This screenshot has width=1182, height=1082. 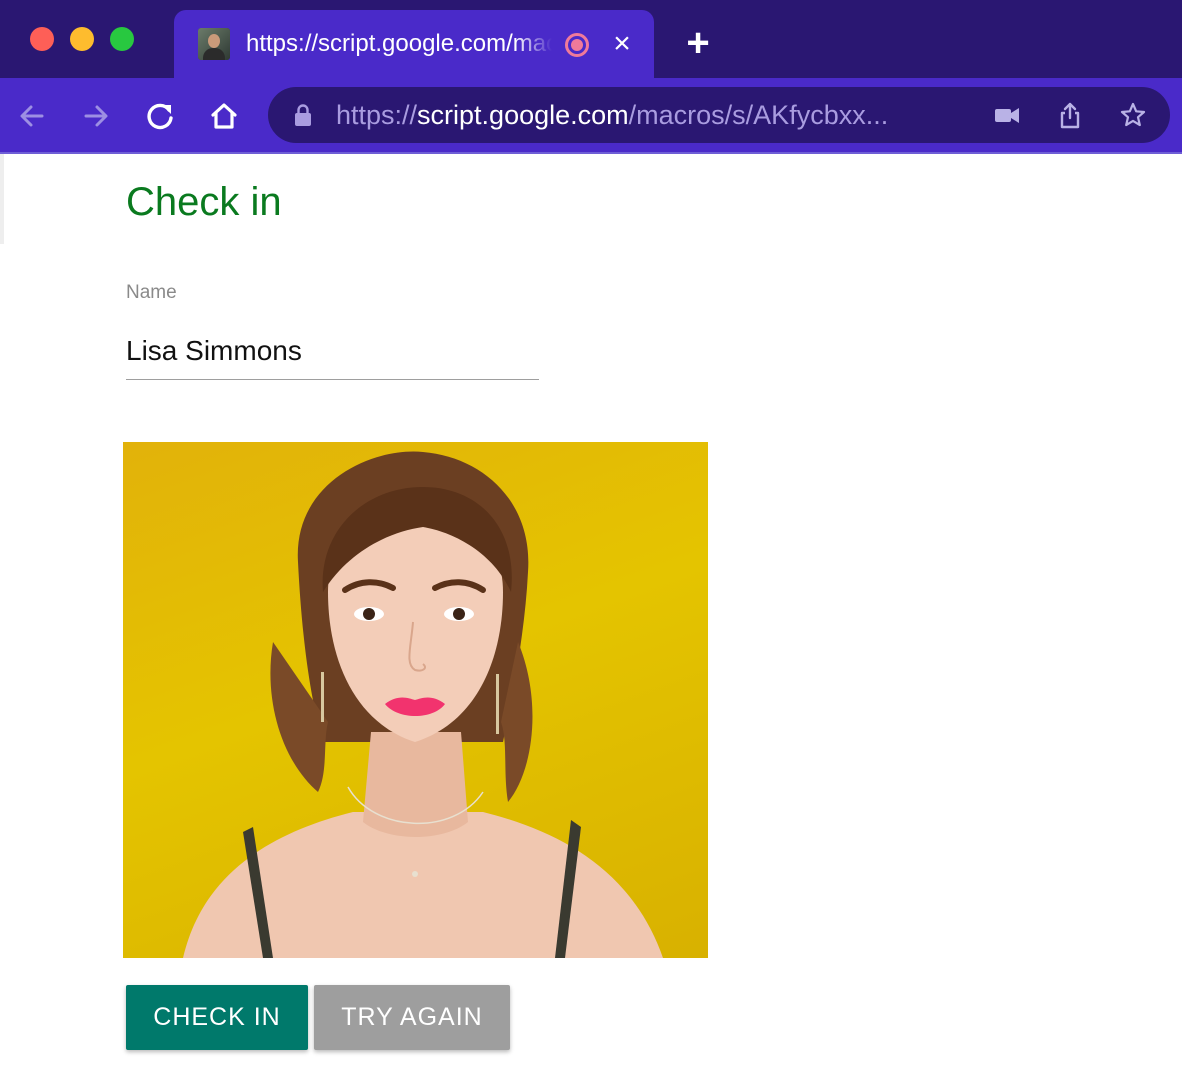 What do you see at coordinates (577, 45) in the screenshot?
I see `recording-icon` at bounding box center [577, 45].